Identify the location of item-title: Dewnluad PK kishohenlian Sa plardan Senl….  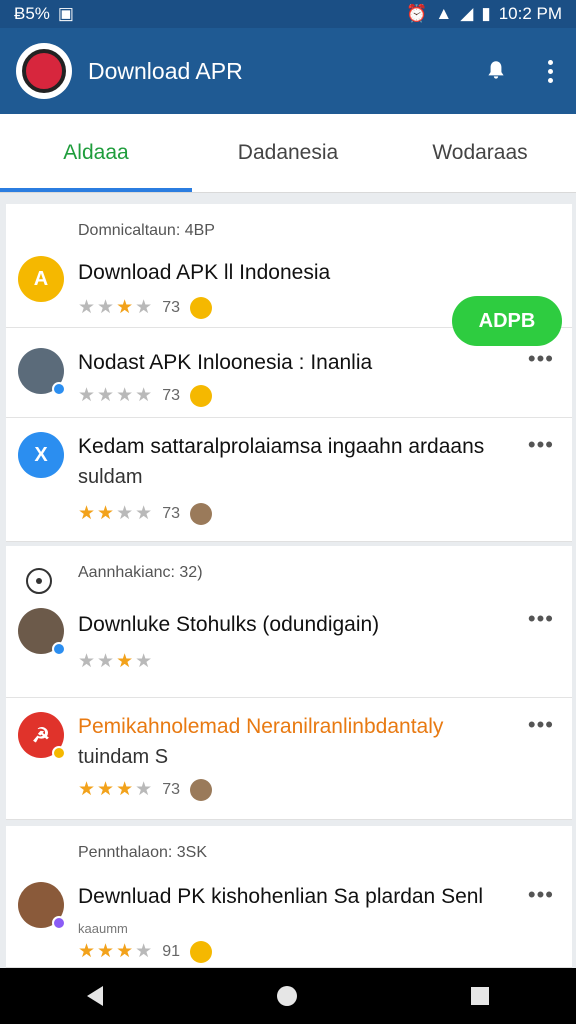
(287, 913).